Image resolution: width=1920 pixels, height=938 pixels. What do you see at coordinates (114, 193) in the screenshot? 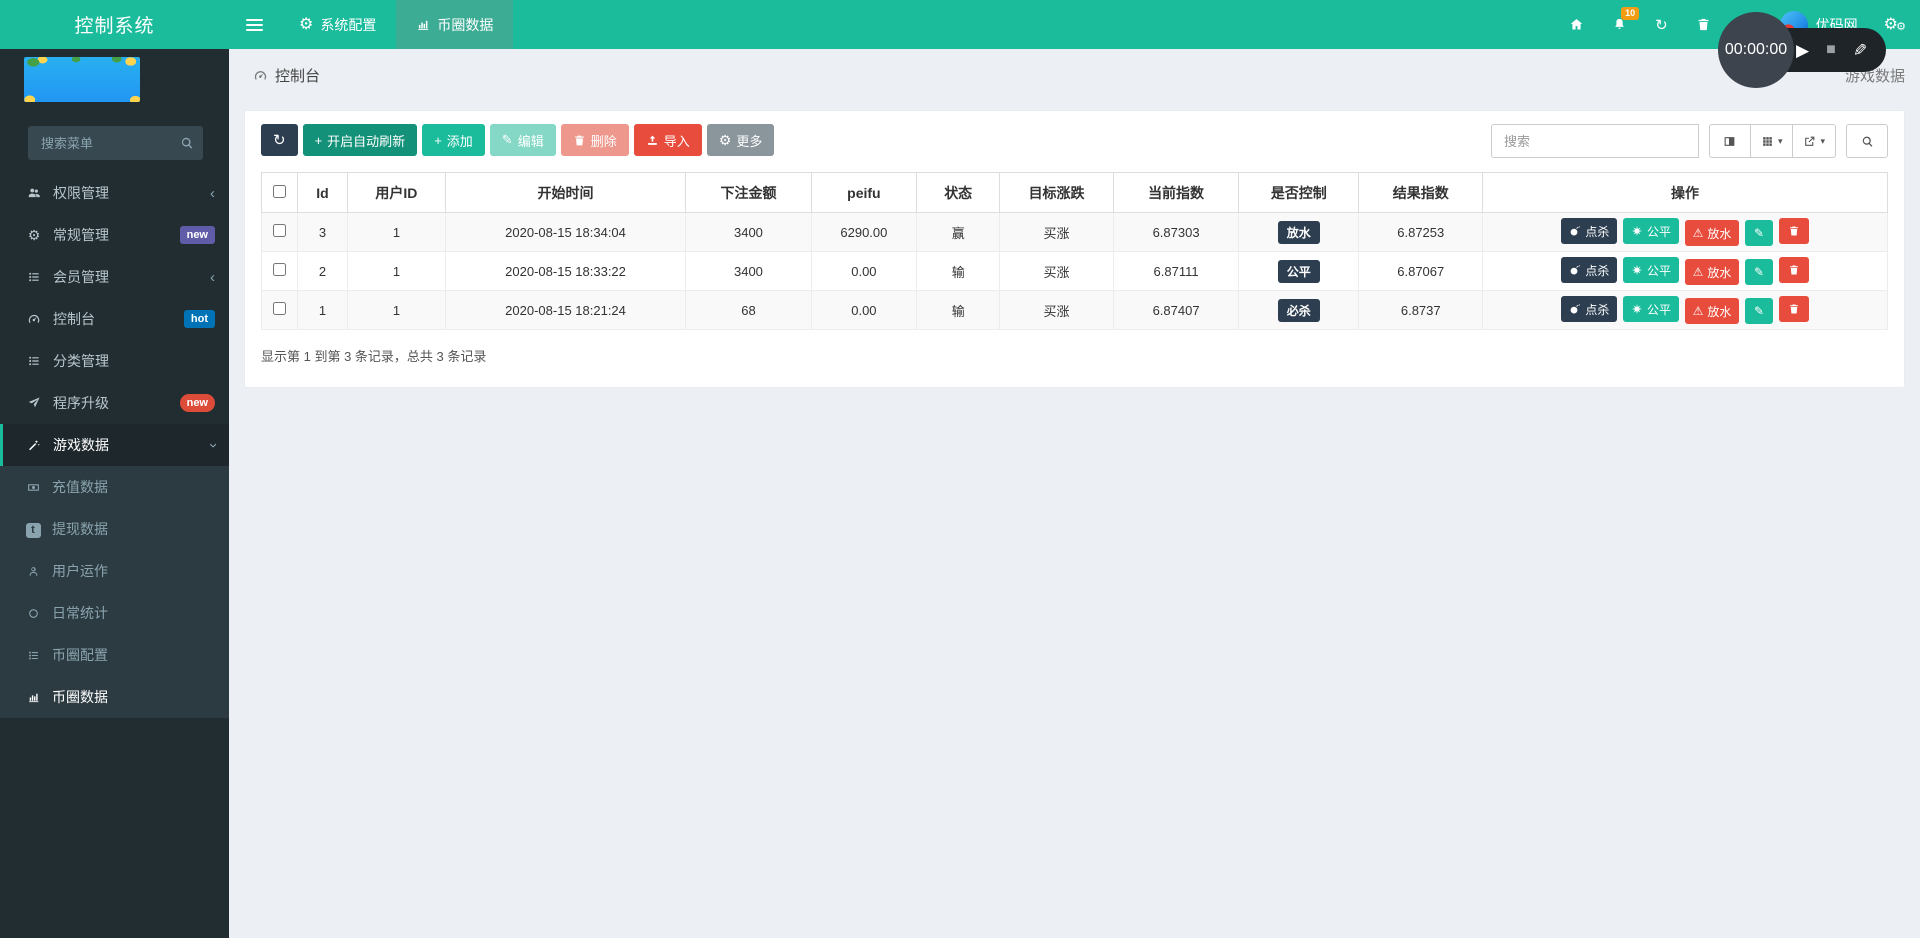
I see `sidebar-item-permissions: 权限管理 ‹` at bounding box center [114, 193].